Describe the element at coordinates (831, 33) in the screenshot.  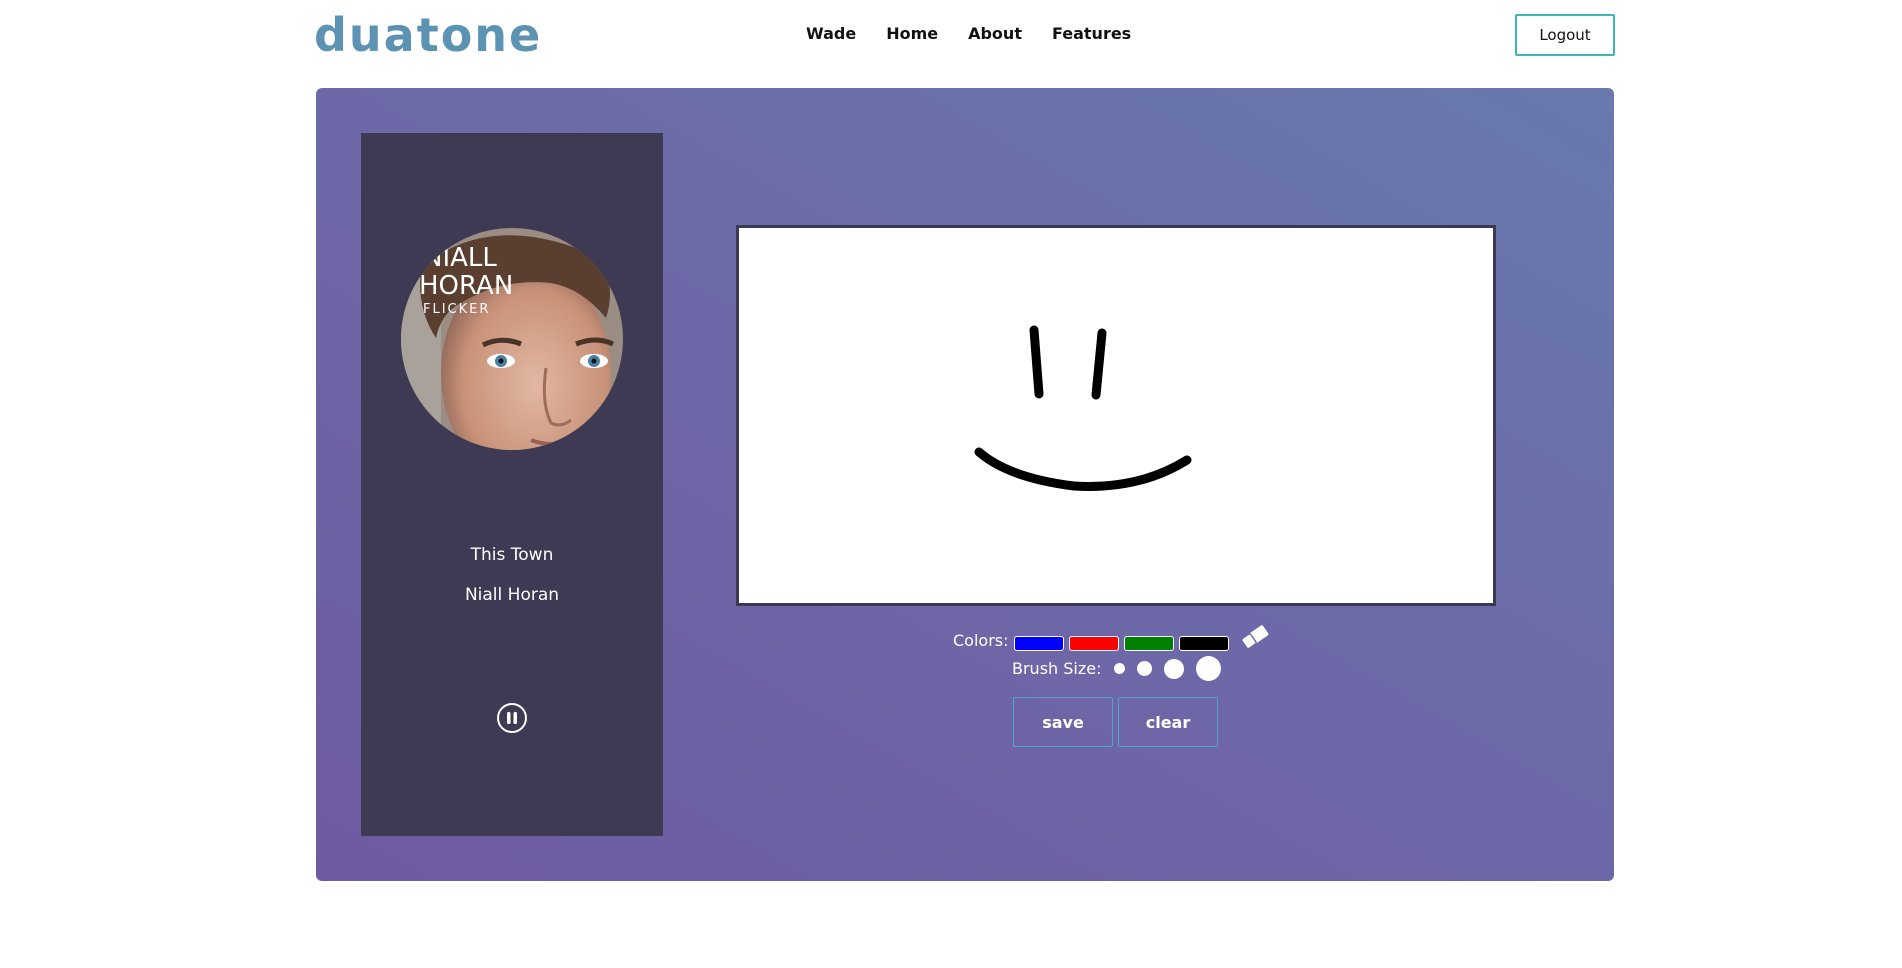
I see `nav-item-wade: Wade` at that location.